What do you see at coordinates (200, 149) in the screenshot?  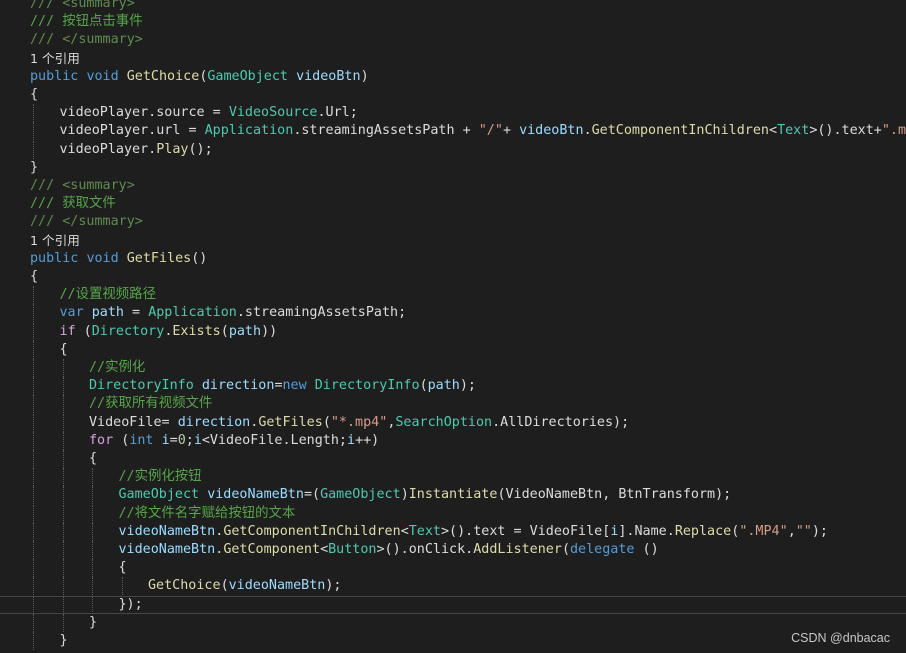 I see `code-token: ();` at bounding box center [200, 149].